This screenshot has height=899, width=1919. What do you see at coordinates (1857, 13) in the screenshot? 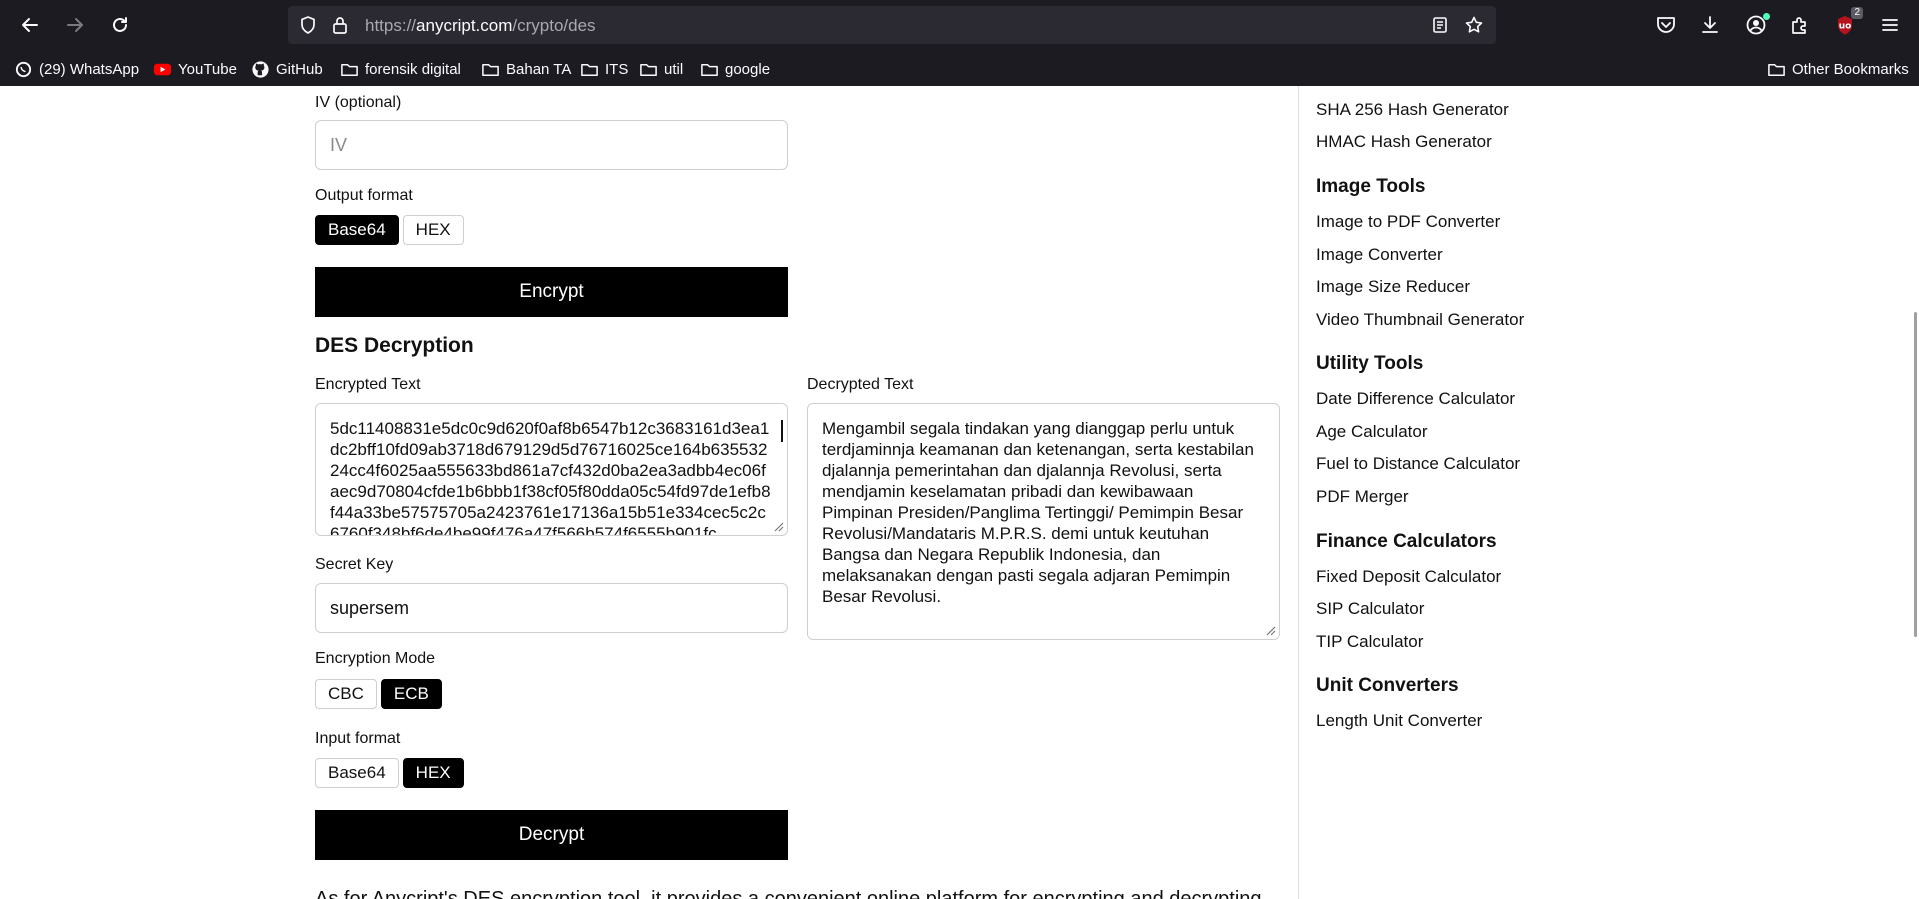
I see `extension-badge: 2` at bounding box center [1857, 13].